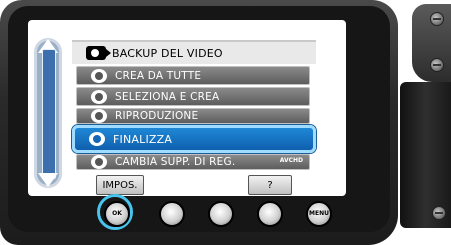 This screenshot has height=245, width=451. What do you see at coordinates (98, 53) in the screenshot?
I see `video-camera-icon` at bounding box center [98, 53].